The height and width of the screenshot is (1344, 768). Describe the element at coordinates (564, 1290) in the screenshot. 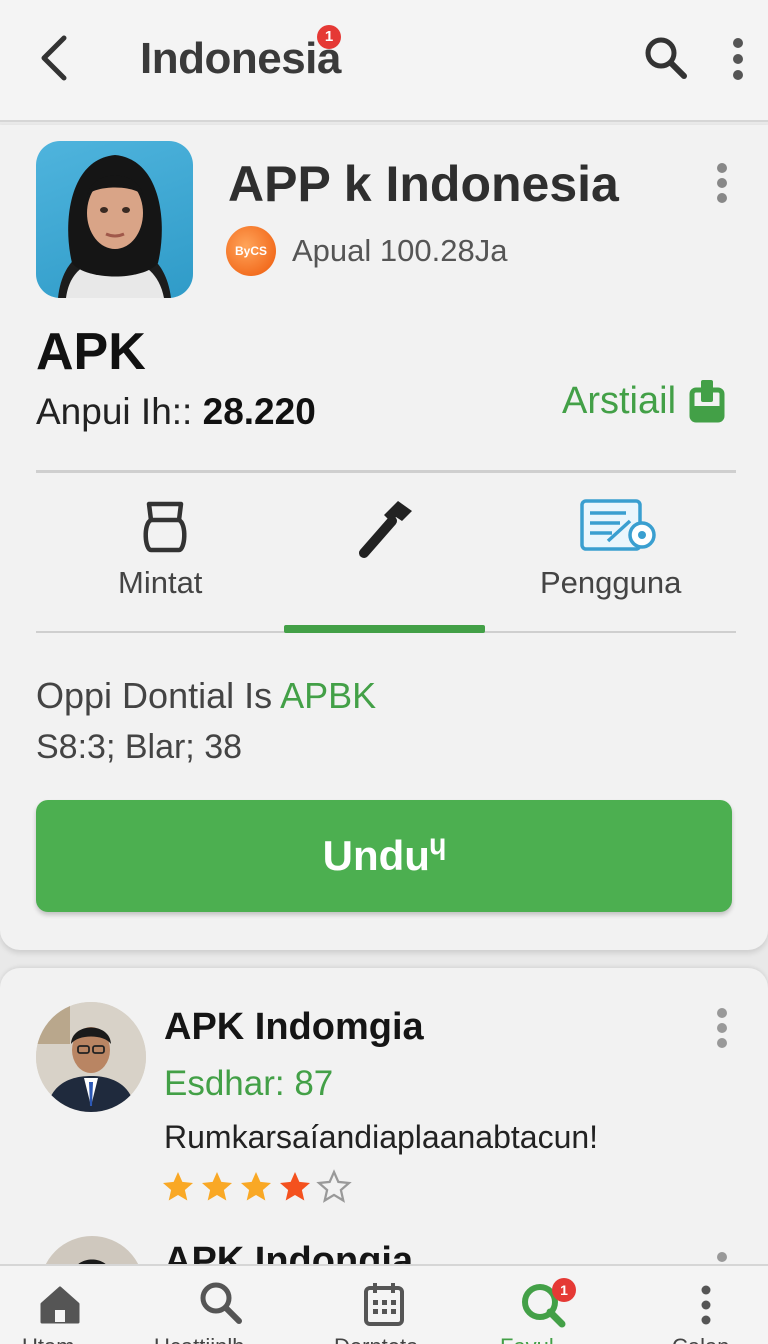

I see `nav-badge: 1` at that location.